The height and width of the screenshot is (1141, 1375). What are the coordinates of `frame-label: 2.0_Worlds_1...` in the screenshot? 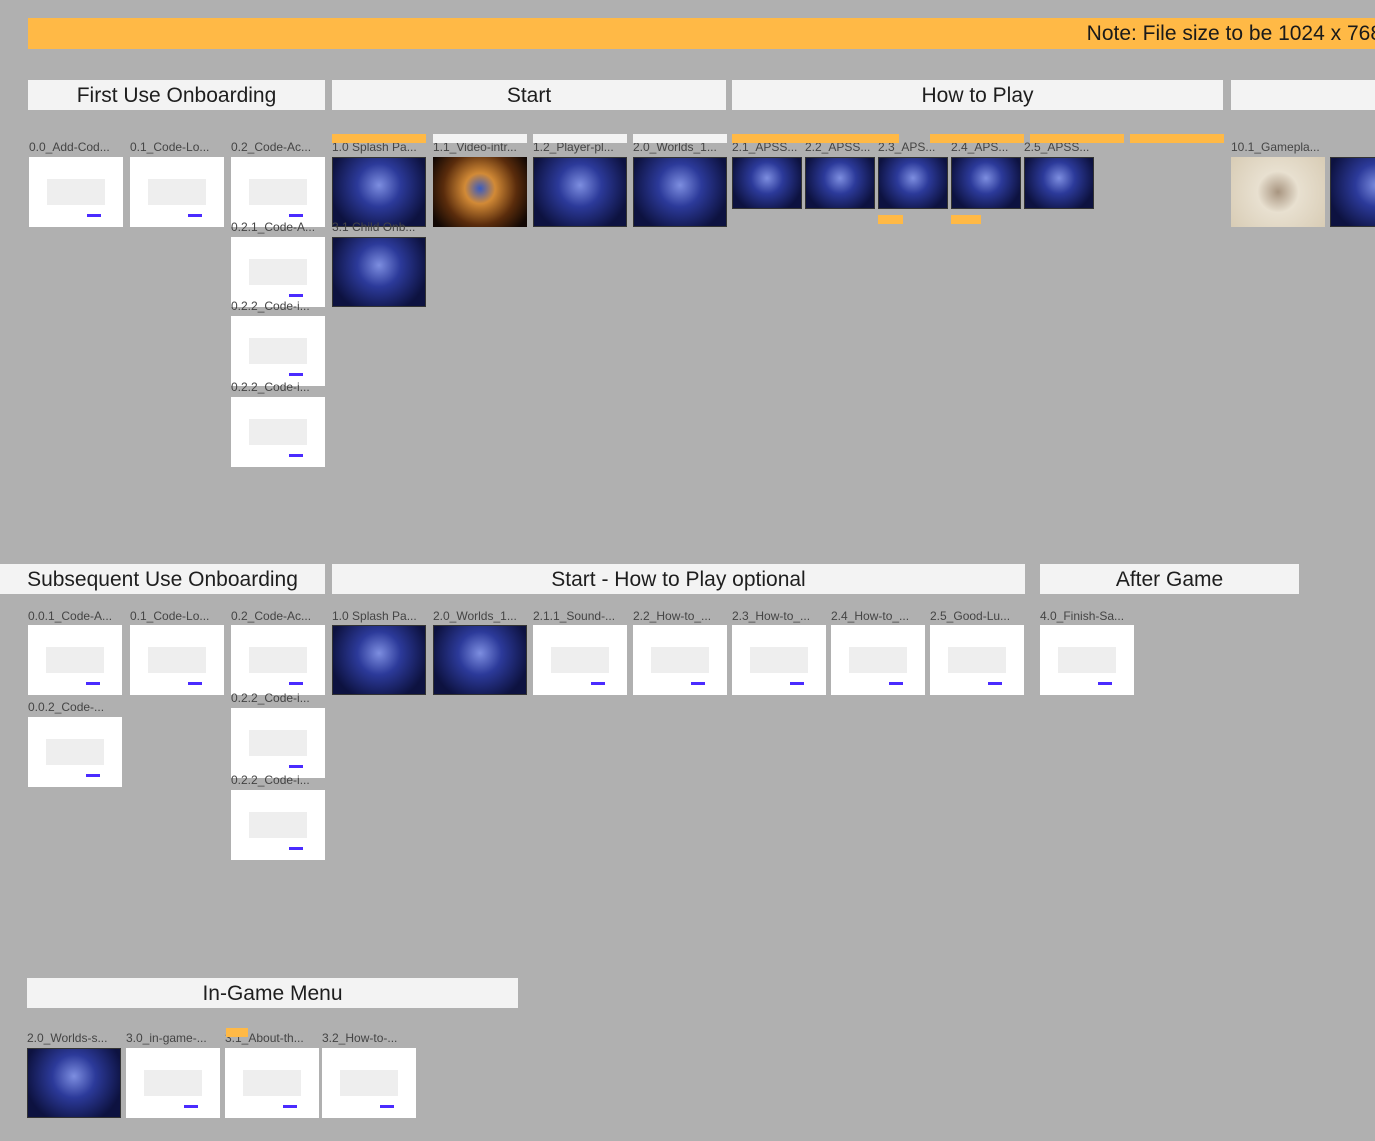 It's located at (475, 616).